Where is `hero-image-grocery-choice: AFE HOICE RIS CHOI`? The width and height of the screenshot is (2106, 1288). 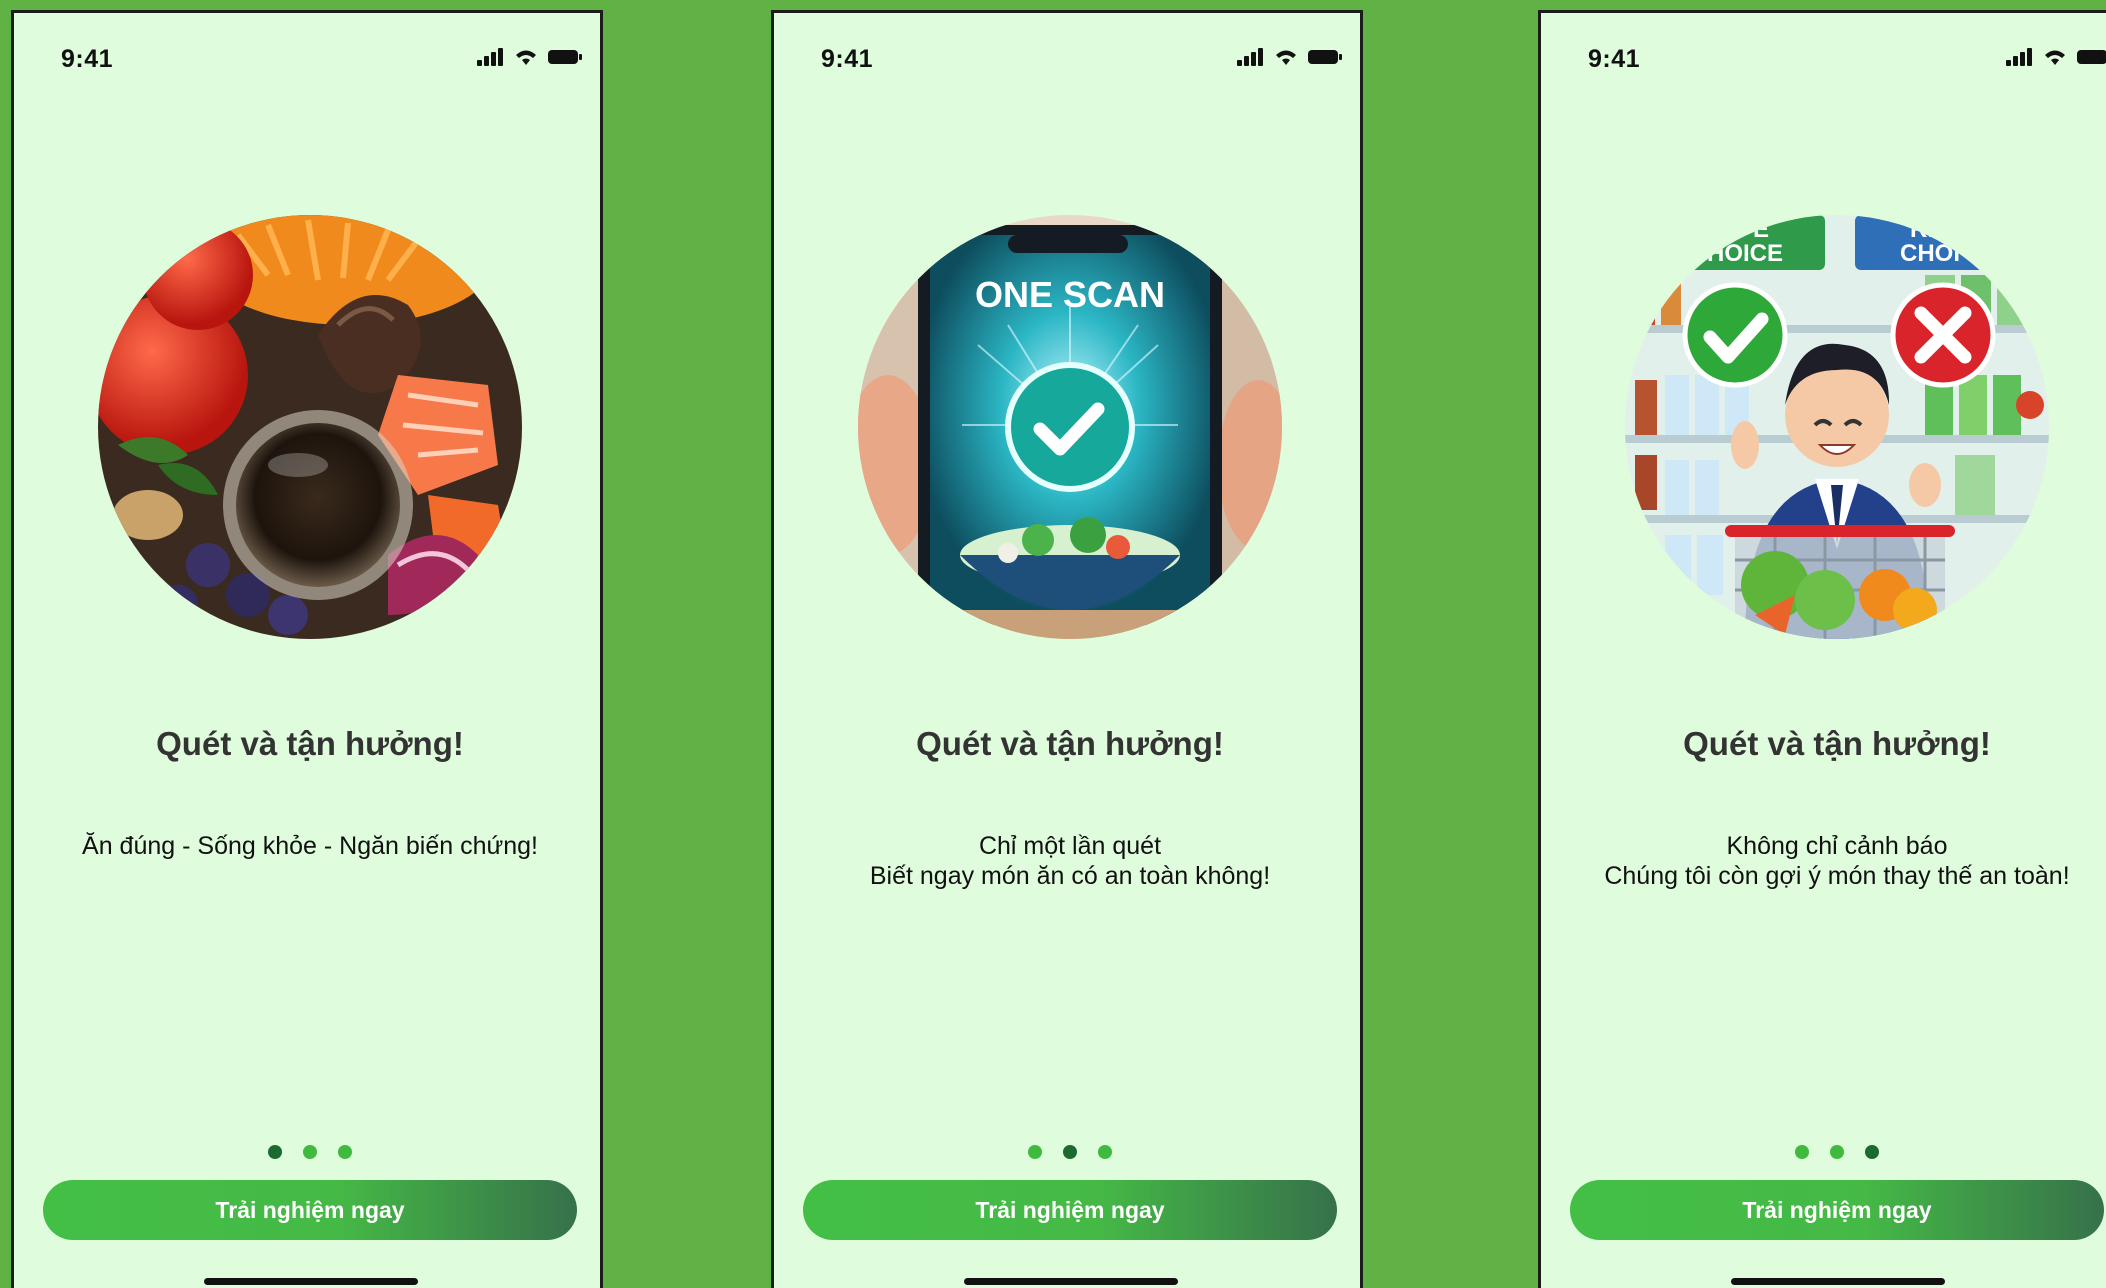
hero-image-grocery-choice: AFE HOICE RIS CHOI is located at coordinates (1837, 427).